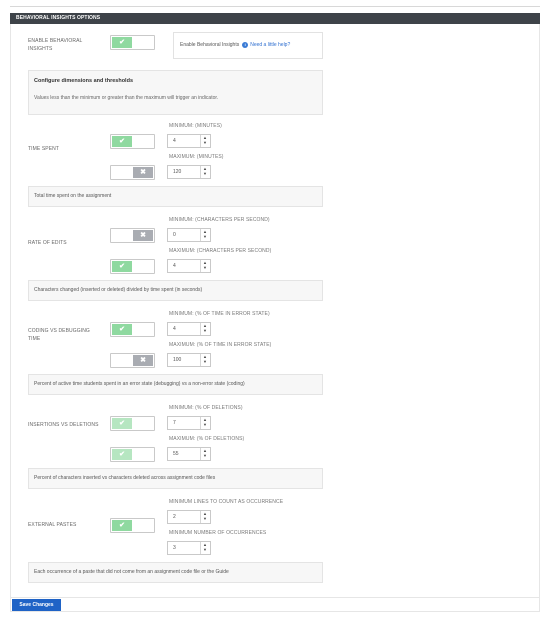 Image resolution: width=540 pixels, height=620 pixels. I want to click on insertions-vs-deletions-min-label: MINIMUM: (% OF DELETIONS), so click(206, 408).